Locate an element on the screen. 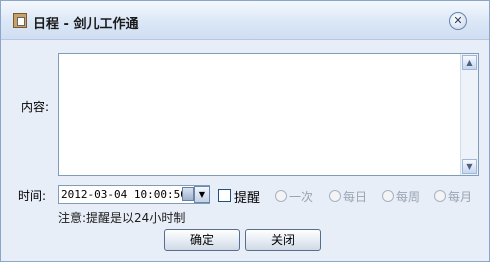 Image resolution: width=490 pixels, height=262 pixels. content-label: 内容: is located at coordinates (35, 107).